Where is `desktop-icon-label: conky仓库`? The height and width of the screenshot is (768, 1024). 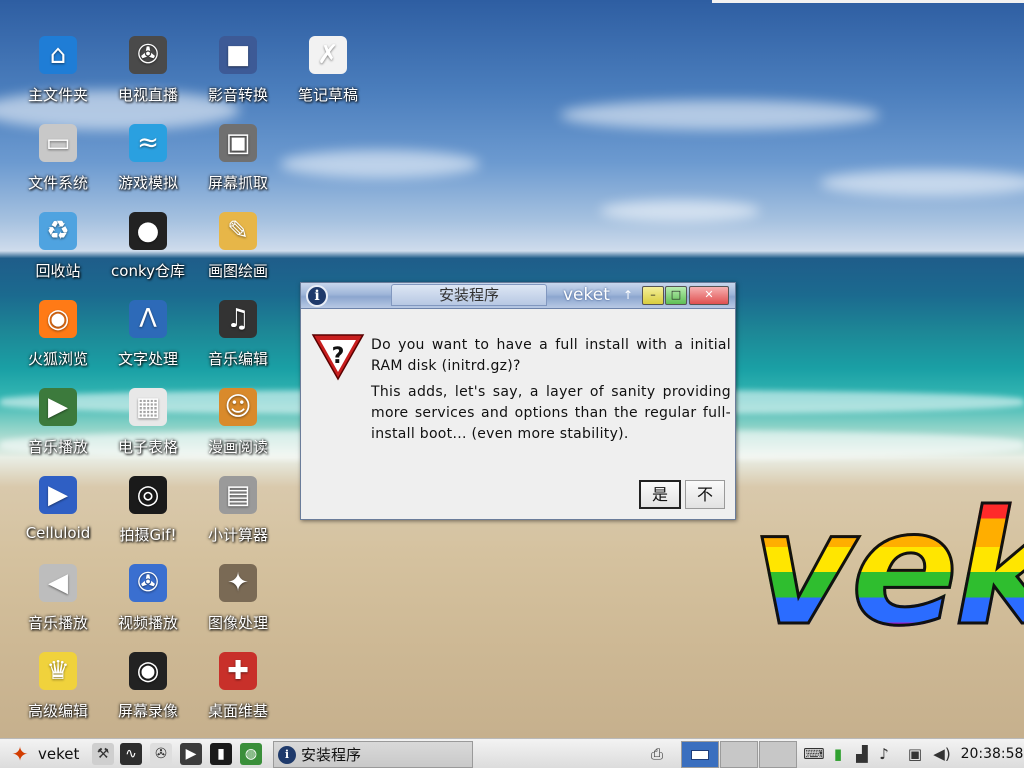
desktop-icon-label: conky仓库 is located at coordinates (148, 271).